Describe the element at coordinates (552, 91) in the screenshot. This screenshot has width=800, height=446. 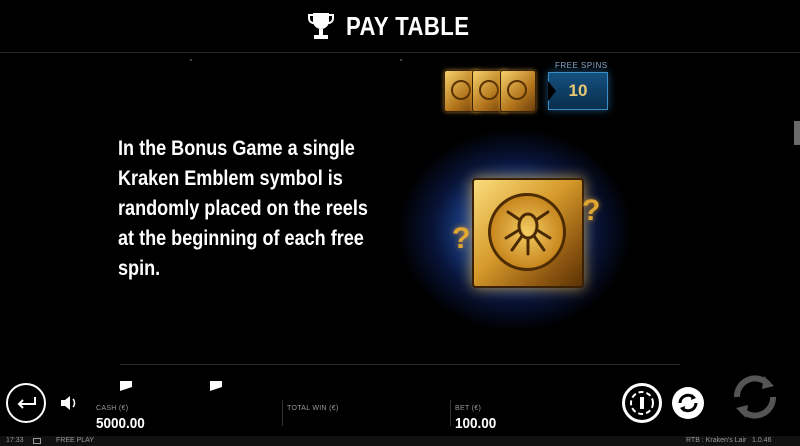
I see `arrow-notch-icon` at that location.